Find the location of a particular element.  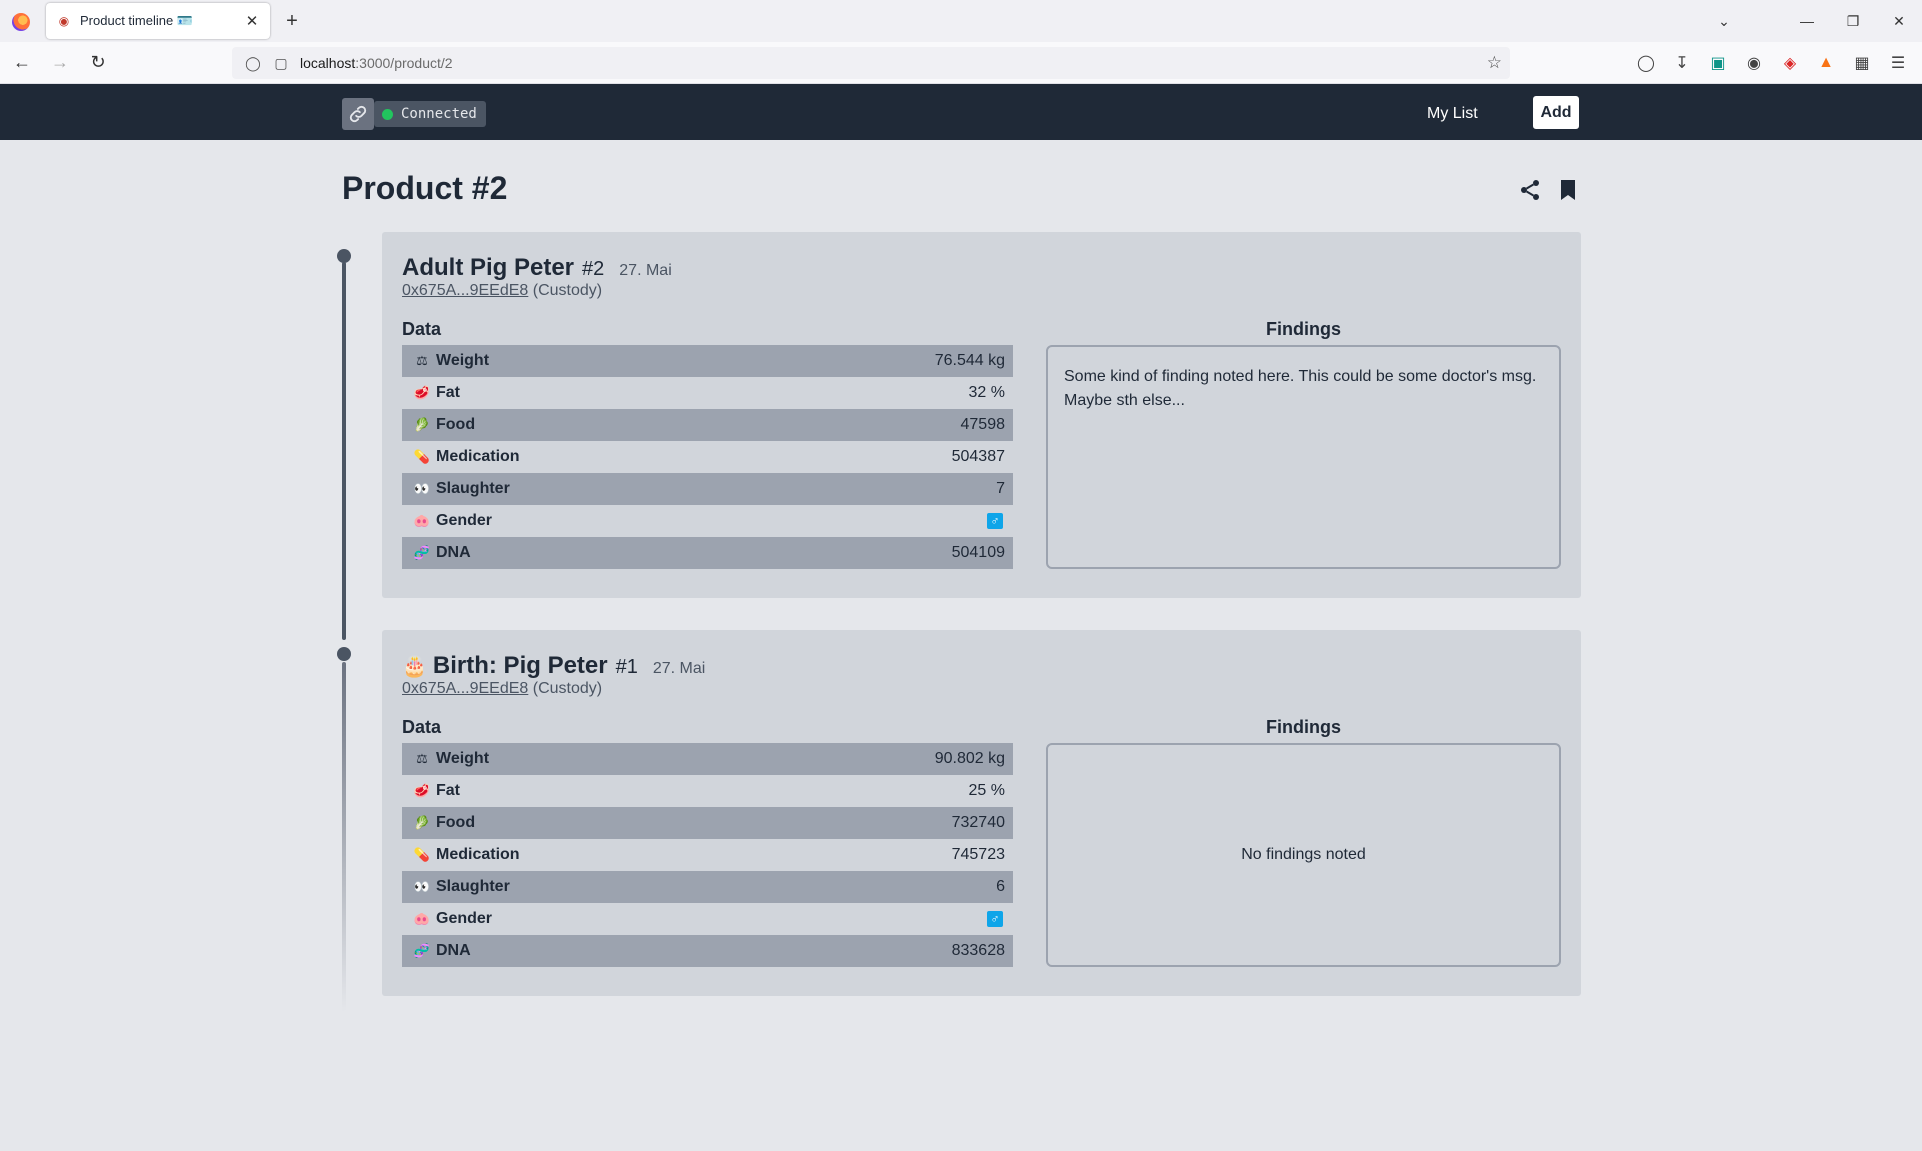

close-window-icon: ✕ is located at coordinates (1899, 21).